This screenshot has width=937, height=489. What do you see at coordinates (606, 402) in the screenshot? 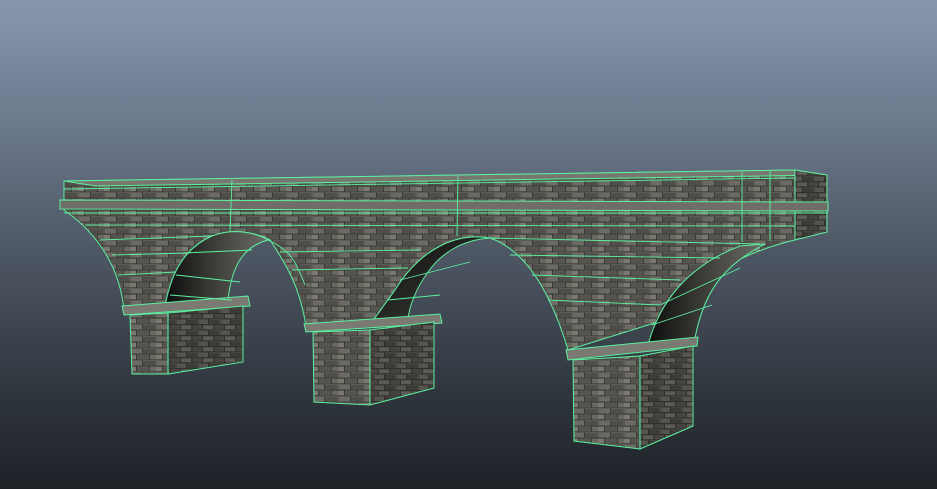
I see `pier-3-front` at bounding box center [606, 402].